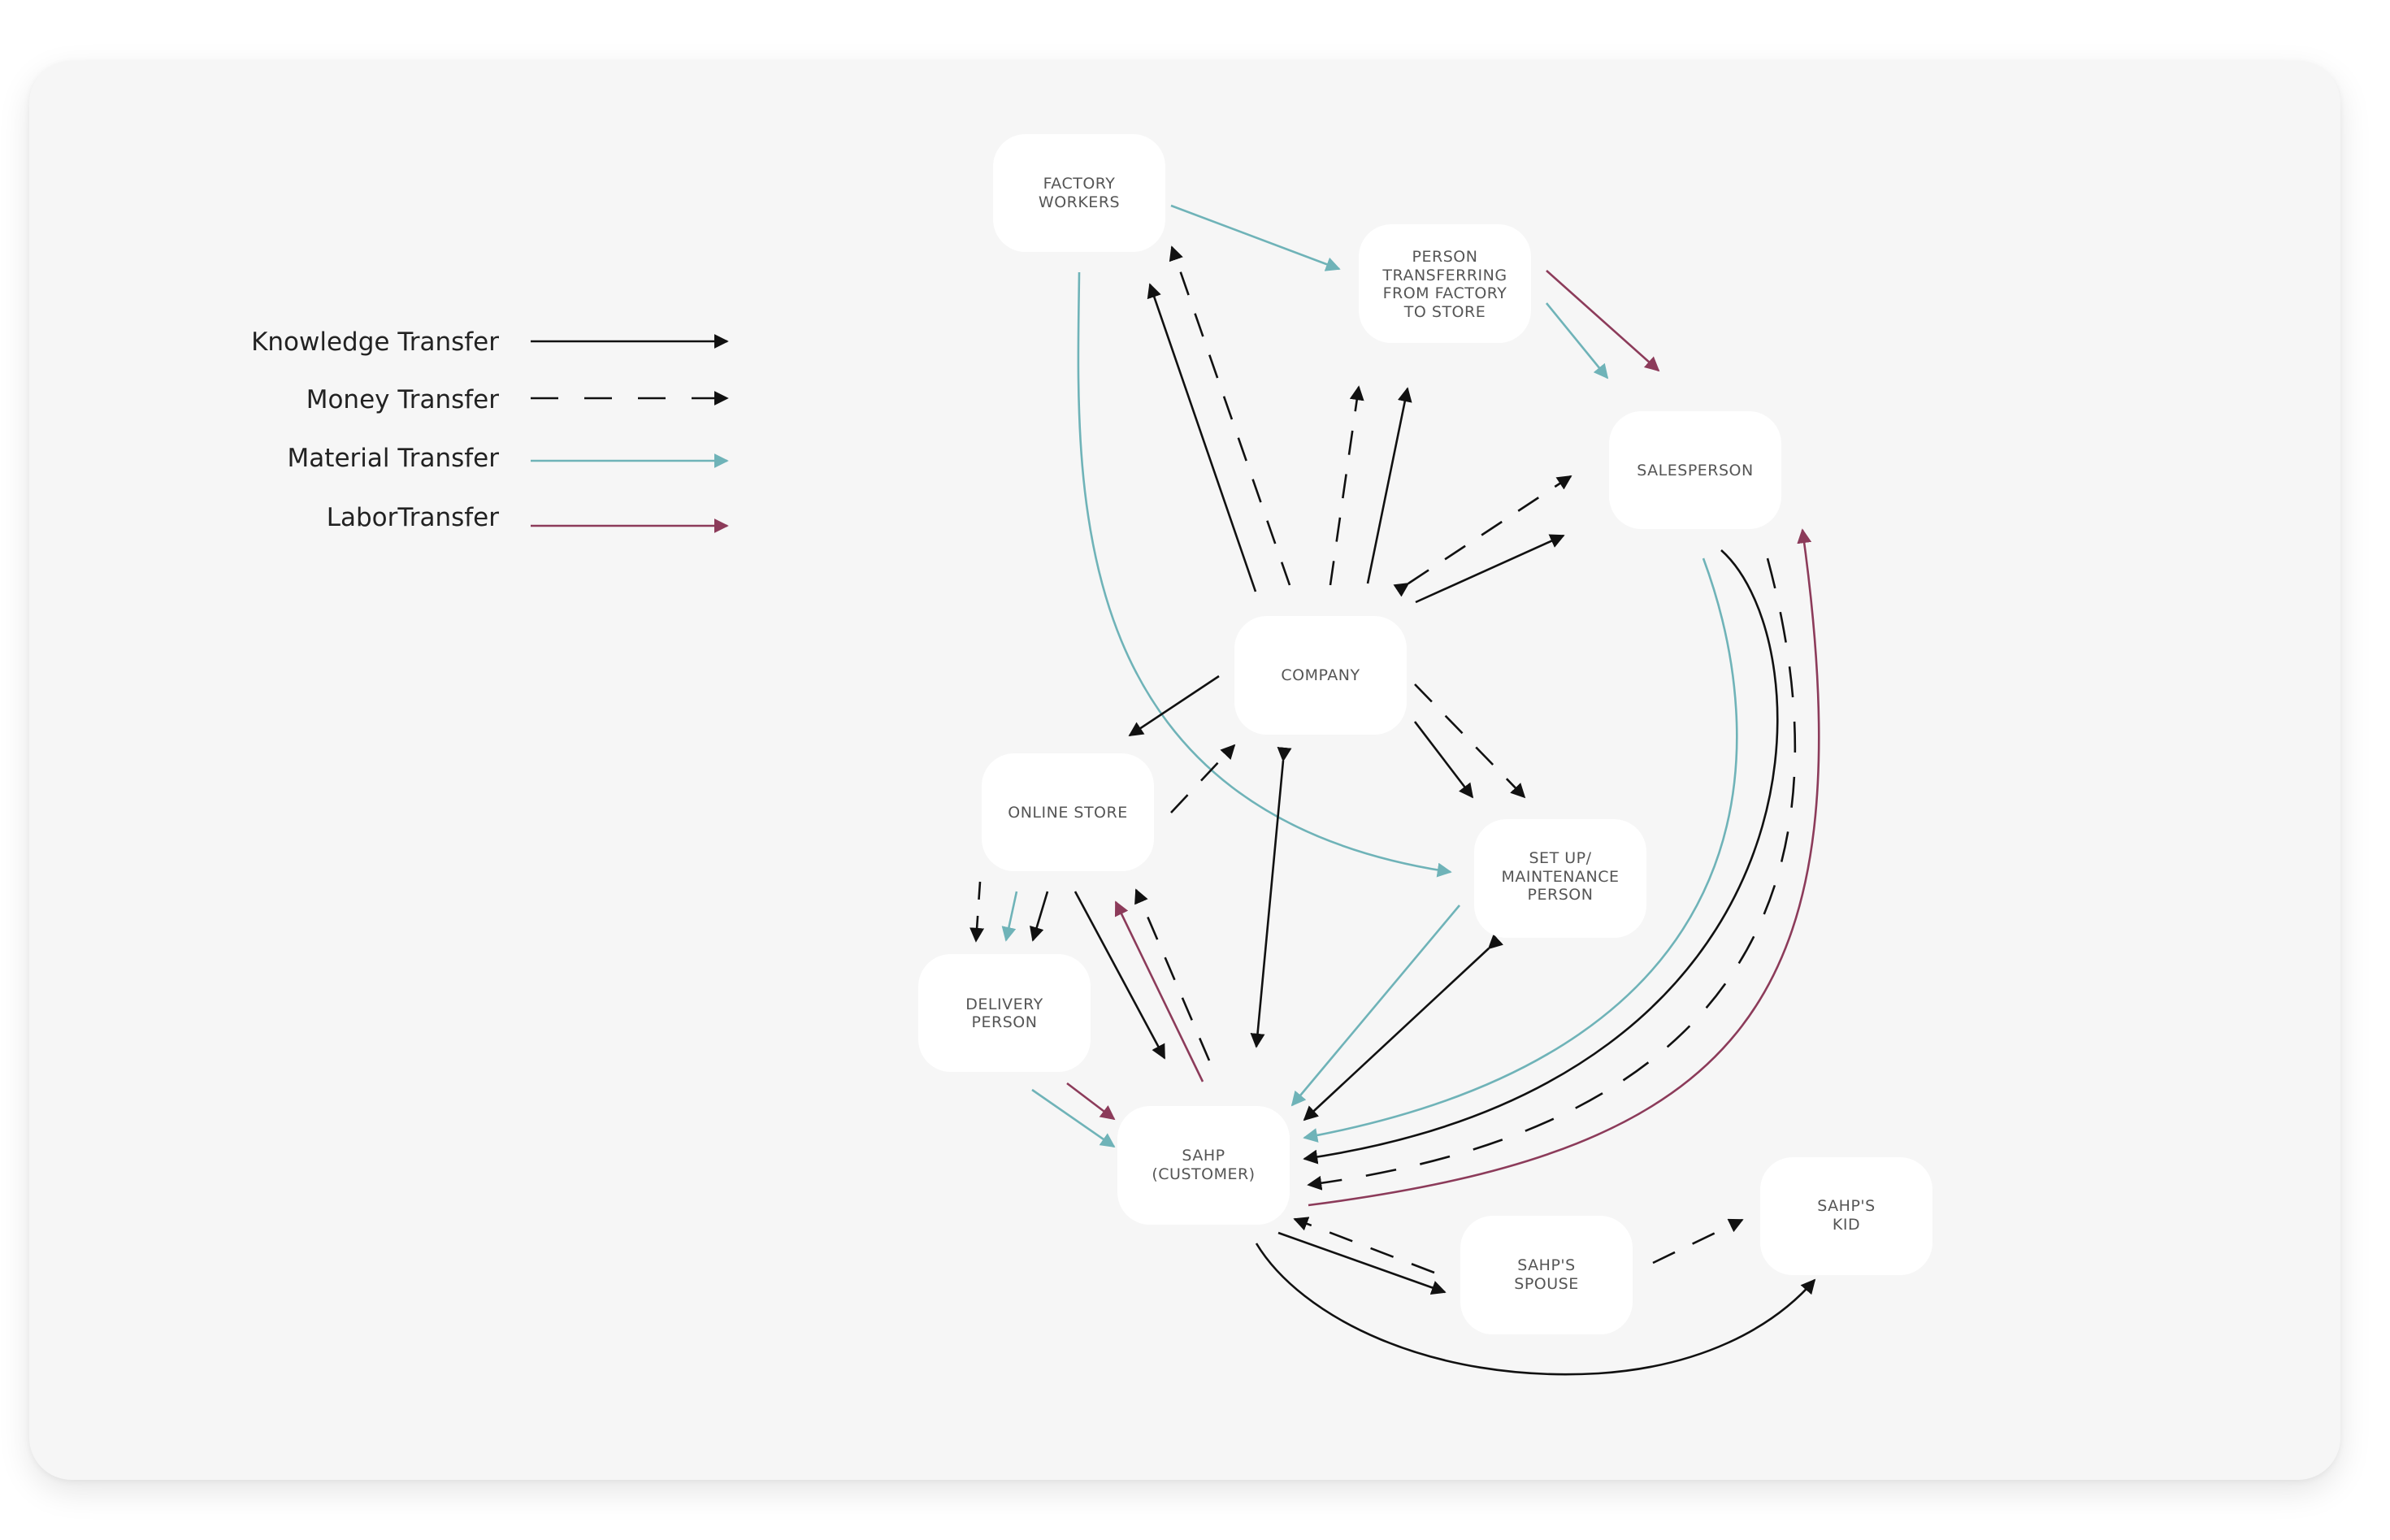  Describe the element at coordinates (1255, 238) in the screenshot. I see `edge-factory-to-transfer-material` at that location.